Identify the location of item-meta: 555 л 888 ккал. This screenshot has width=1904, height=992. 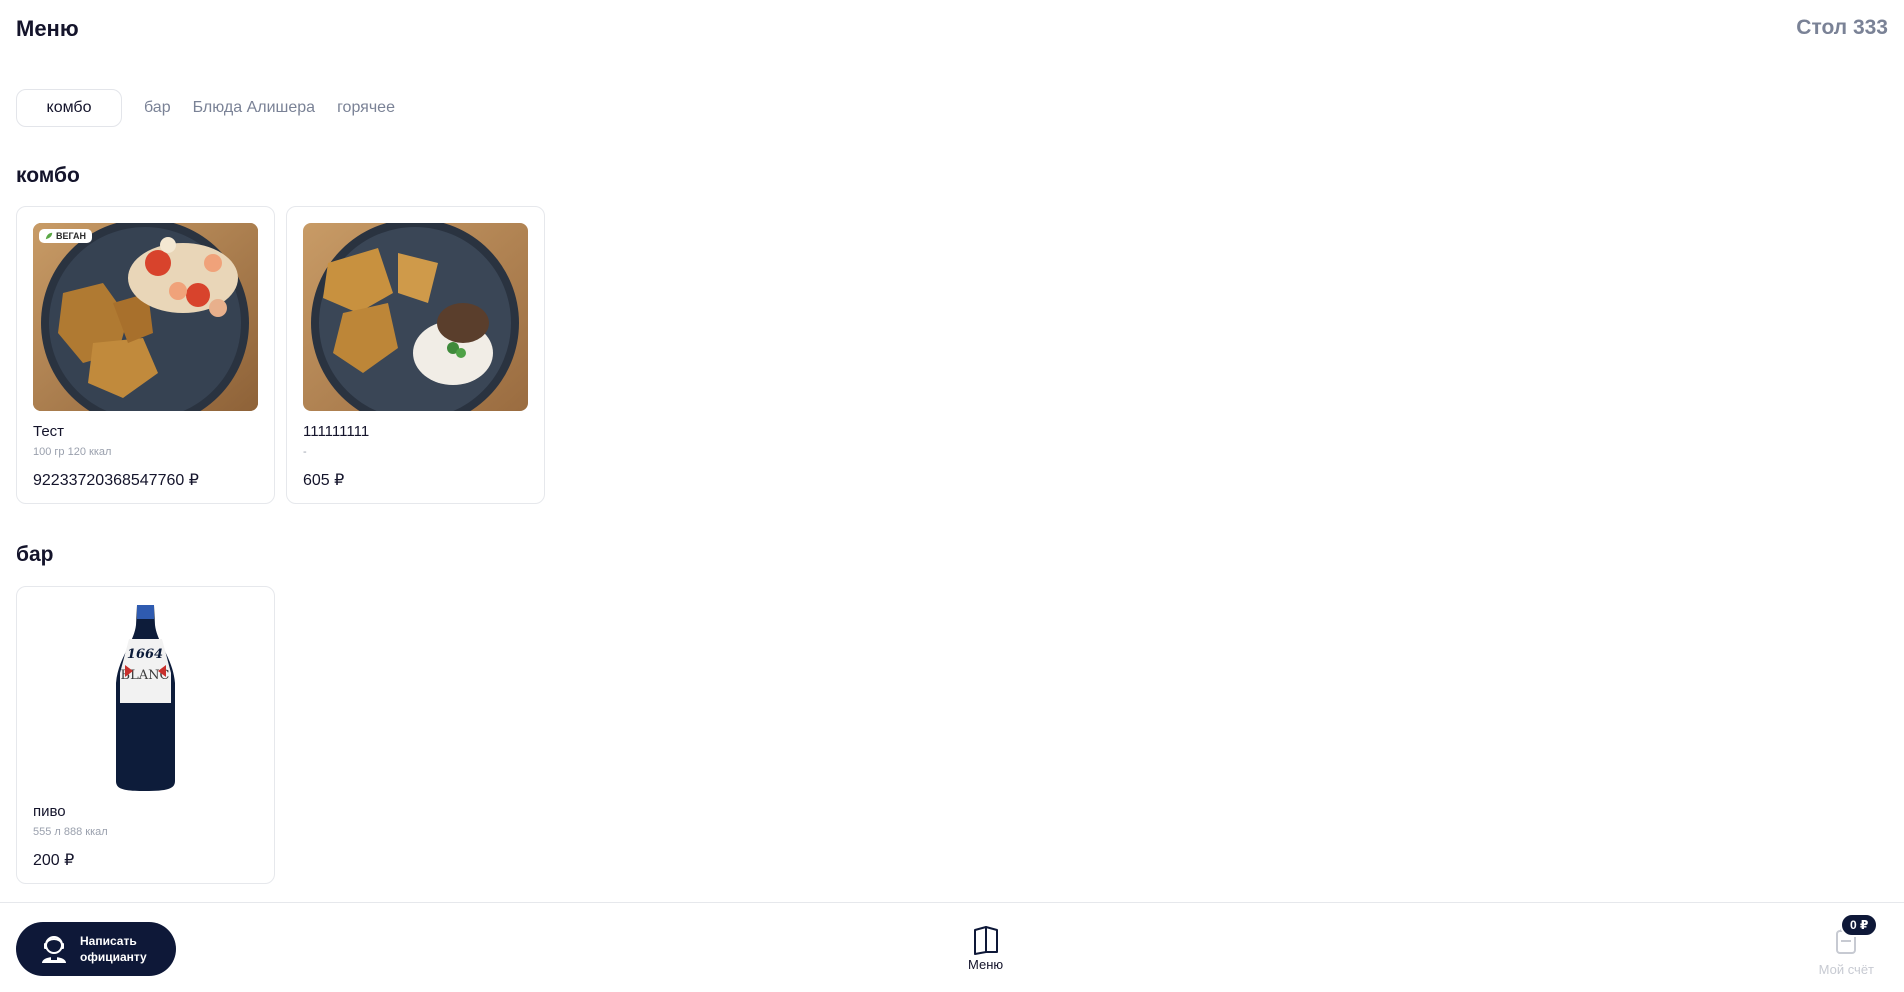
(70, 832).